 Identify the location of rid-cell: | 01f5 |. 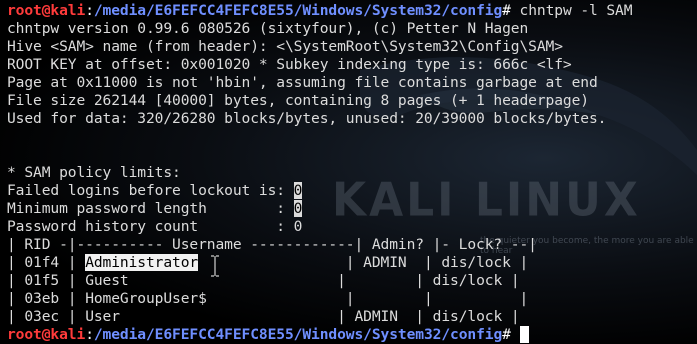
(46, 280).